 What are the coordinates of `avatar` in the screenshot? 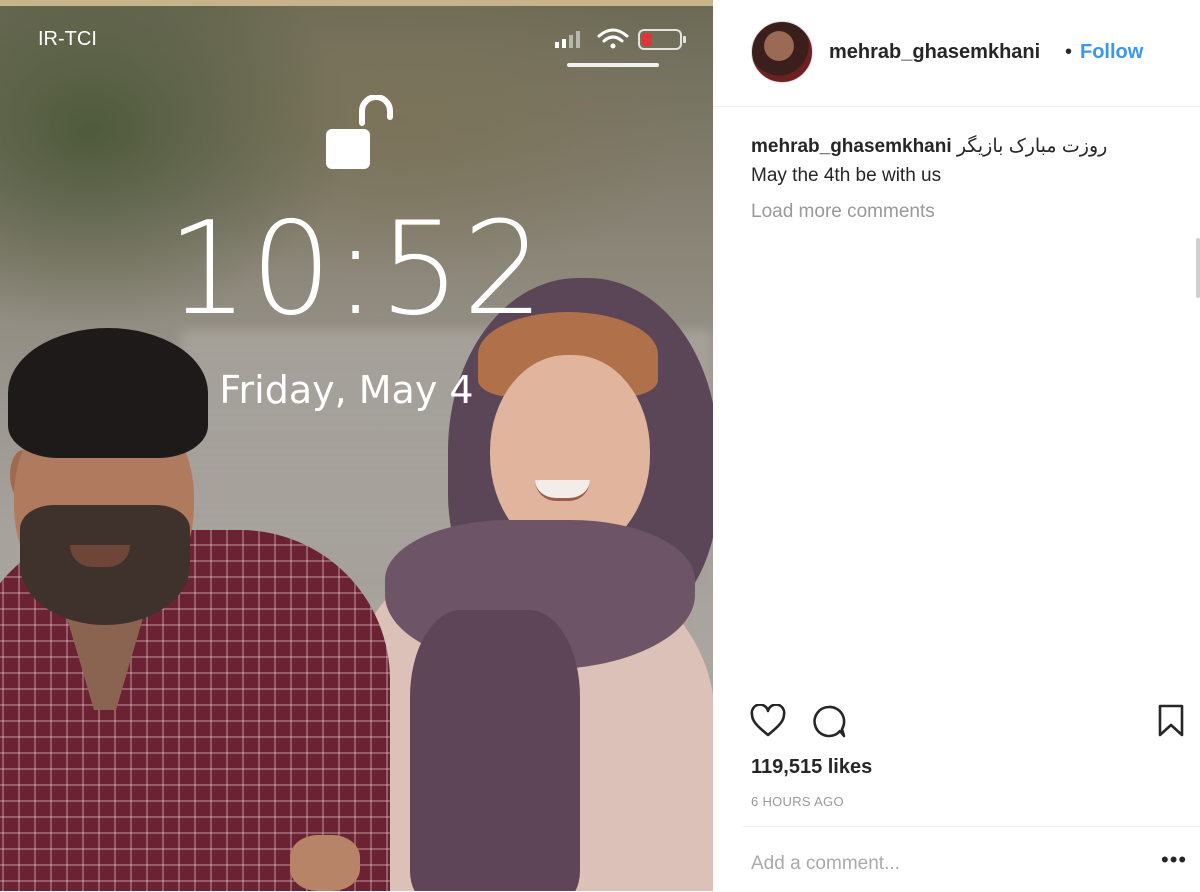 It's located at (782, 52).